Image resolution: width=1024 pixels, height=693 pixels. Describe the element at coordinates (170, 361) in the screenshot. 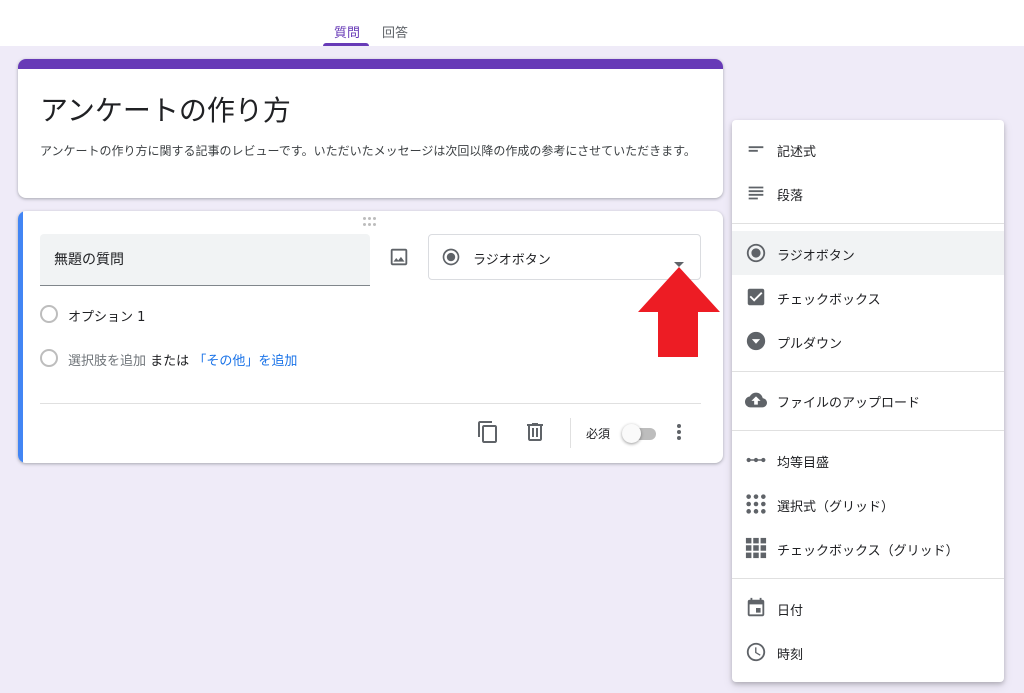

I see `or-text: または` at that location.